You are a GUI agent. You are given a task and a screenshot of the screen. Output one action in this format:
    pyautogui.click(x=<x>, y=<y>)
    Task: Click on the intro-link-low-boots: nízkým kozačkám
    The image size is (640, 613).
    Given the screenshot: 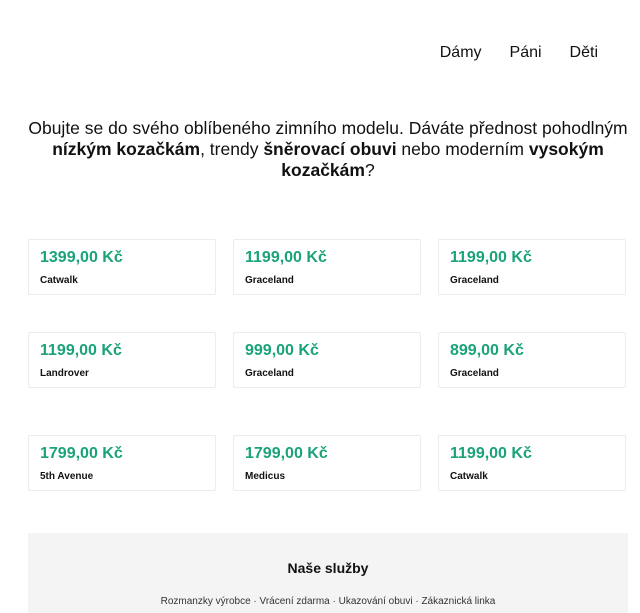 What is the action you would take?
    pyautogui.click(x=126, y=149)
    